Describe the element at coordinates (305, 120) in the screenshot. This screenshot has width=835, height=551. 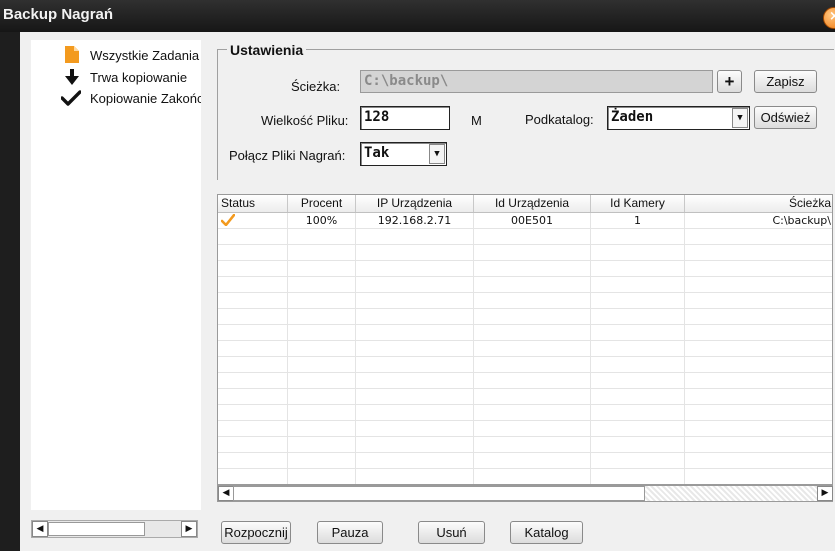
I see `filesize-label: Wielkość Pliku:` at that location.